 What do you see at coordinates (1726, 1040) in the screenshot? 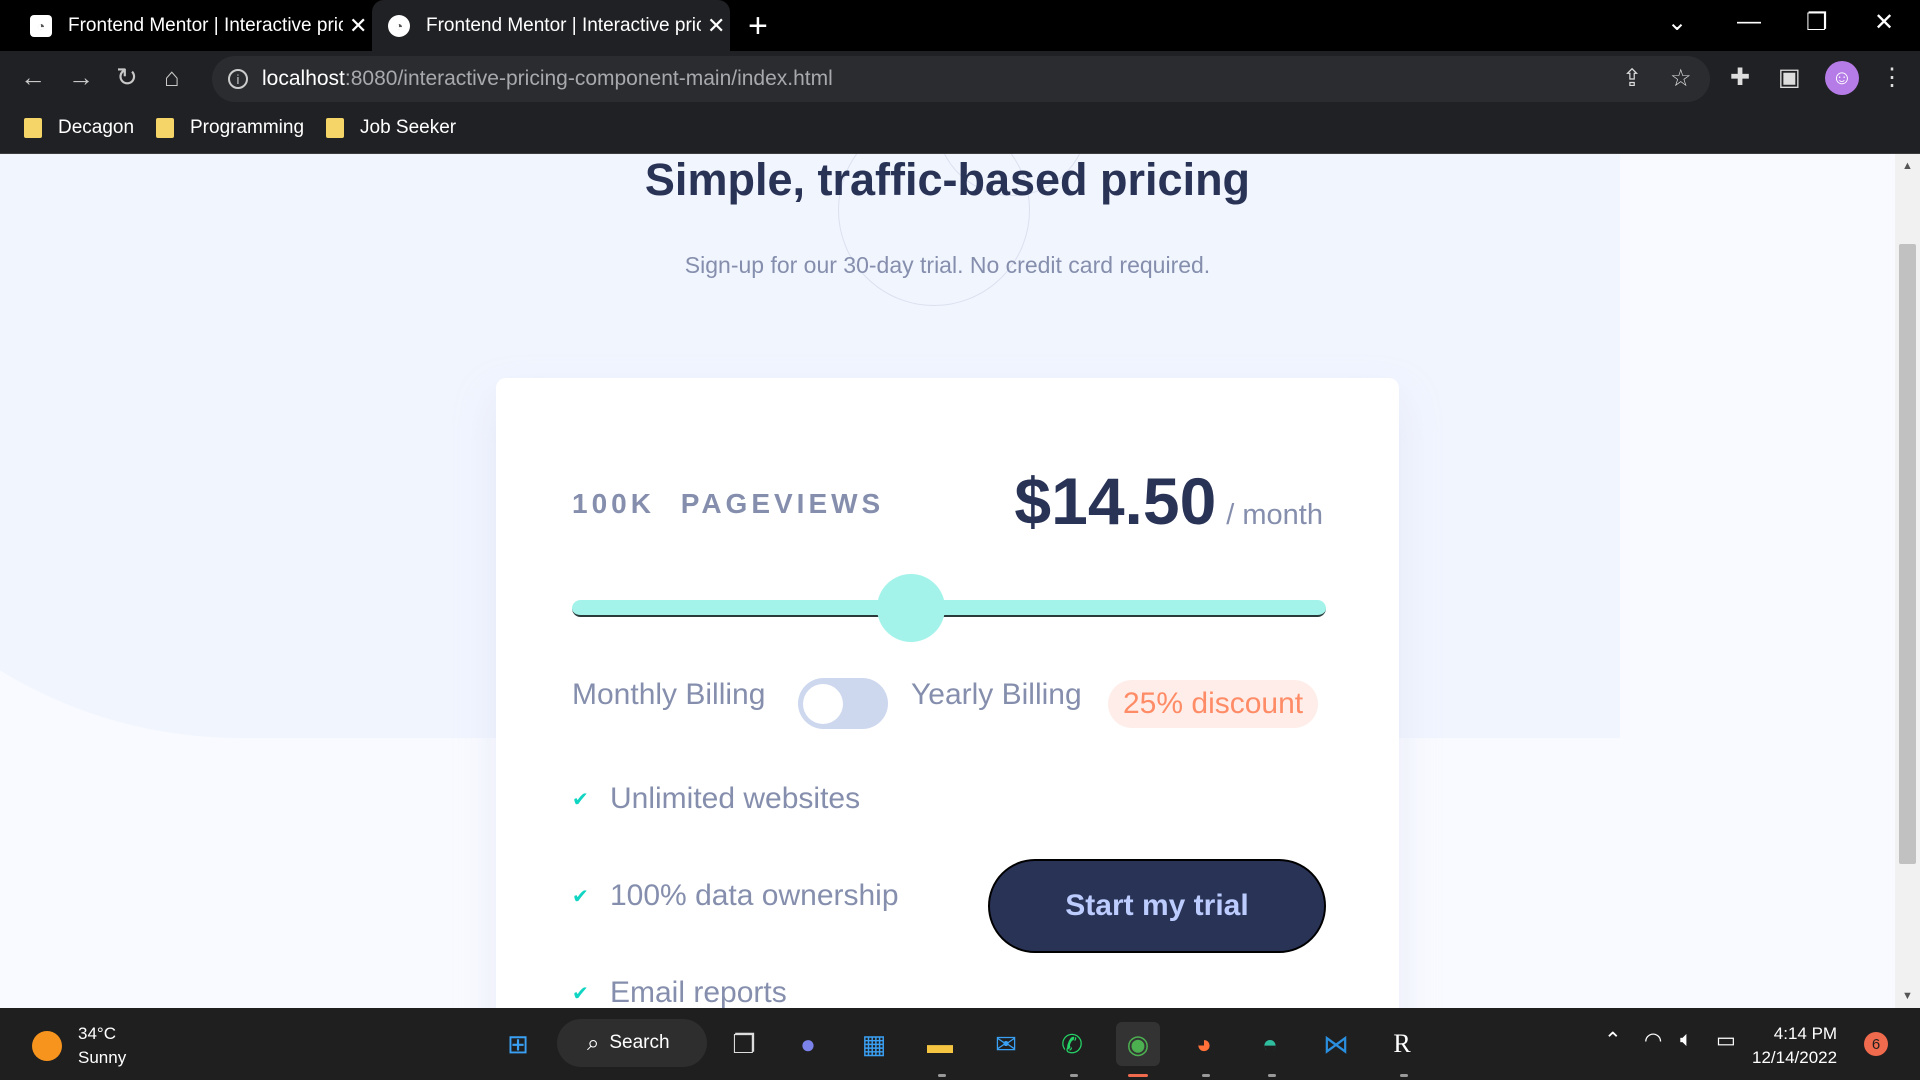
I see `battery-icon: ▭` at bounding box center [1726, 1040].